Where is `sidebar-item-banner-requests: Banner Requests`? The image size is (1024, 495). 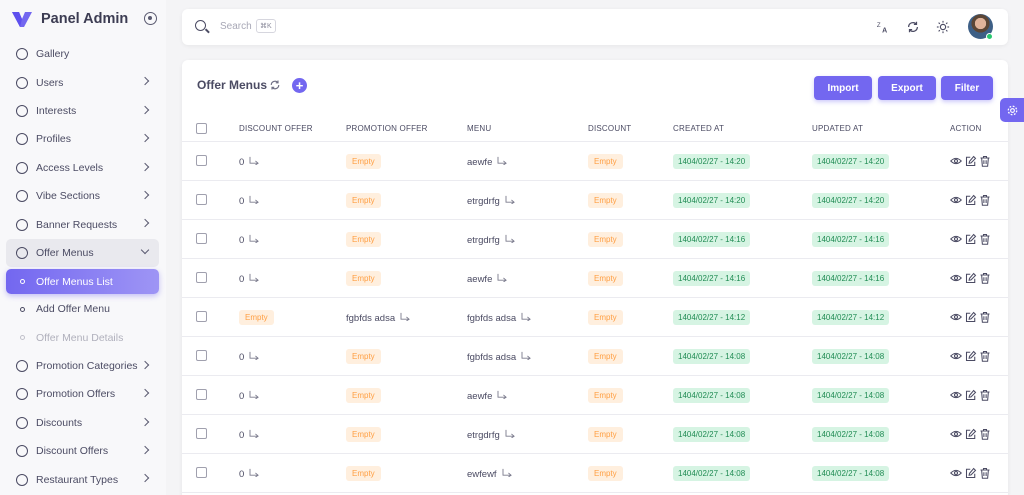 sidebar-item-banner-requests: Banner Requests is located at coordinates (82, 224).